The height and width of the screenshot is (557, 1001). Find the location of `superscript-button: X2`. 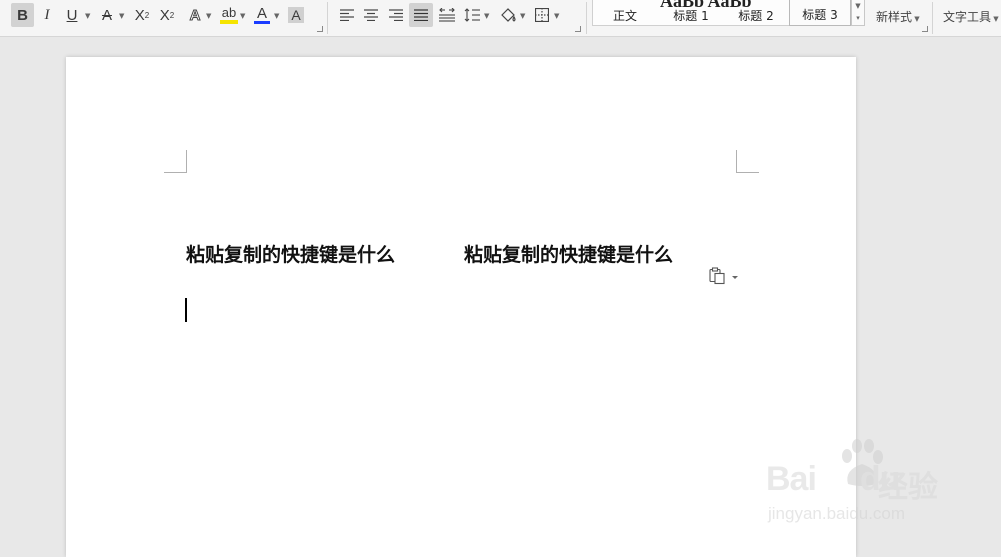

superscript-button: X2 is located at coordinates (142, 15).